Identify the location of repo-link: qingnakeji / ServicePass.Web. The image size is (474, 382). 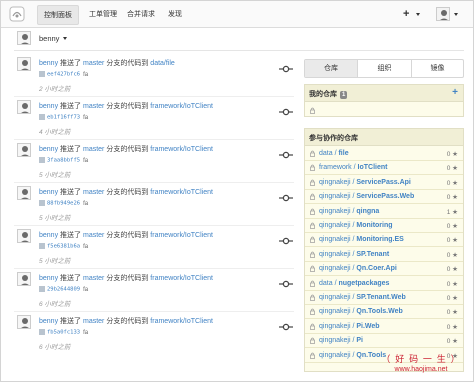
(366, 196).